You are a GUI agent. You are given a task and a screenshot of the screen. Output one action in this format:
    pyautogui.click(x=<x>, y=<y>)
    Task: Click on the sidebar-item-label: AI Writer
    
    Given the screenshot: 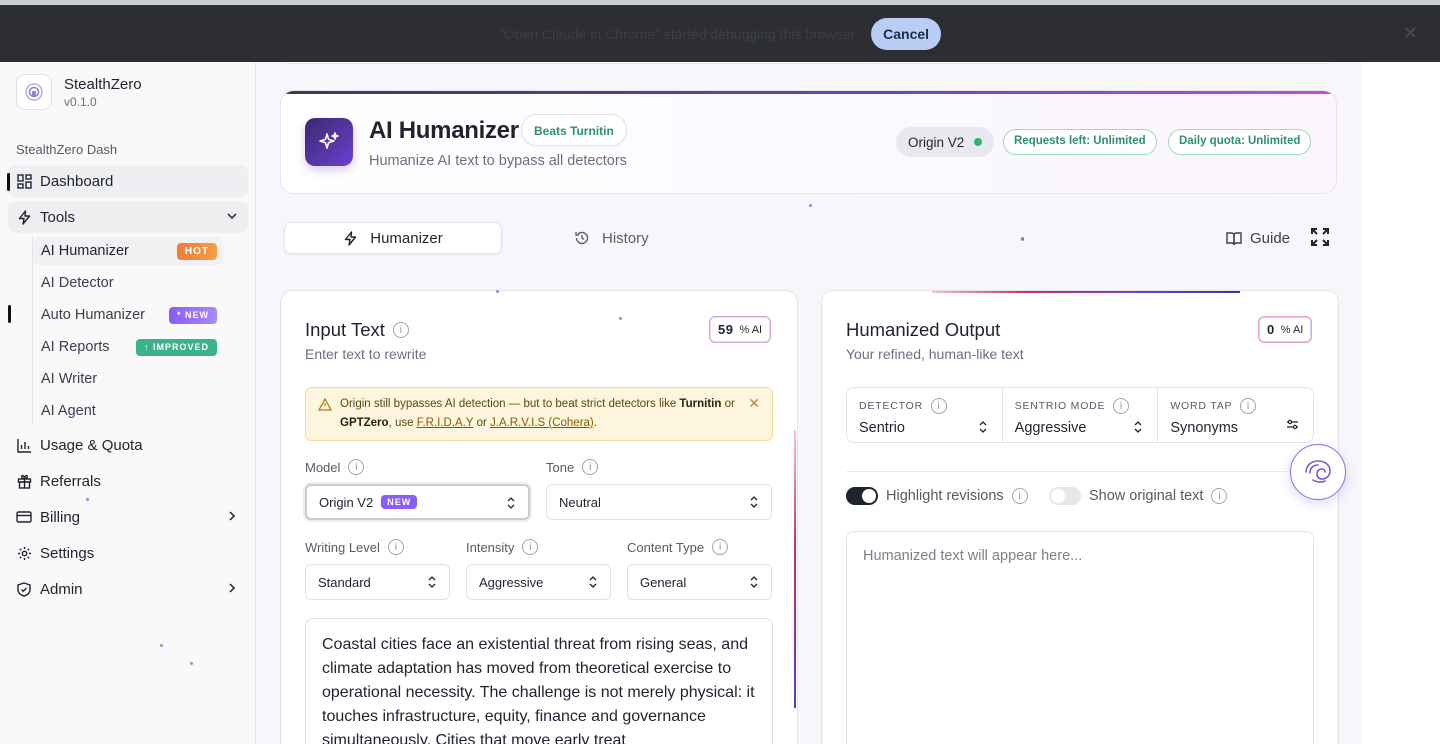 What is the action you would take?
    pyautogui.click(x=69, y=379)
    